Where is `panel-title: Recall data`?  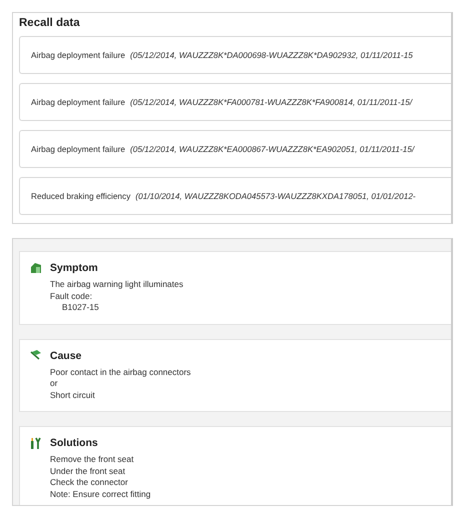 panel-title: Recall data is located at coordinates (50, 22).